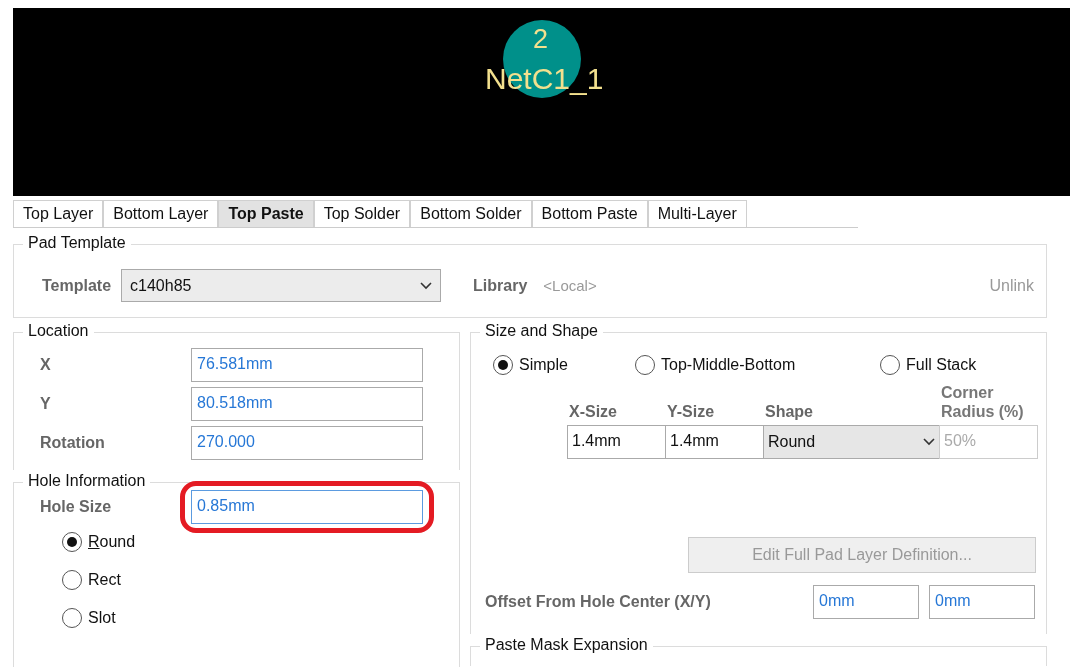 Image resolution: width=1072 pixels, height=667 pixels. Describe the element at coordinates (616, 442) in the screenshot. I see `x-size-field: 1.4mm` at that location.